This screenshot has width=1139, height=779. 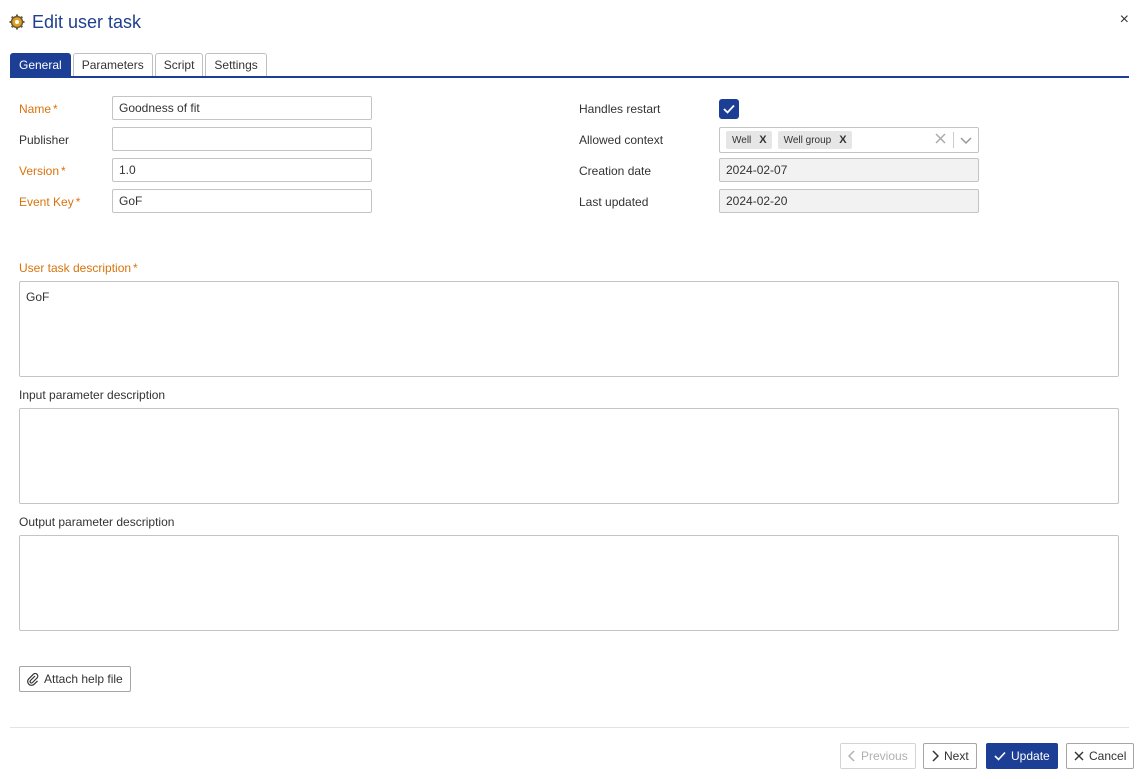 What do you see at coordinates (849, 201) in the screenshot?
I see `last-updated-field: 2024-02-20` at bounding box center [849, 201].